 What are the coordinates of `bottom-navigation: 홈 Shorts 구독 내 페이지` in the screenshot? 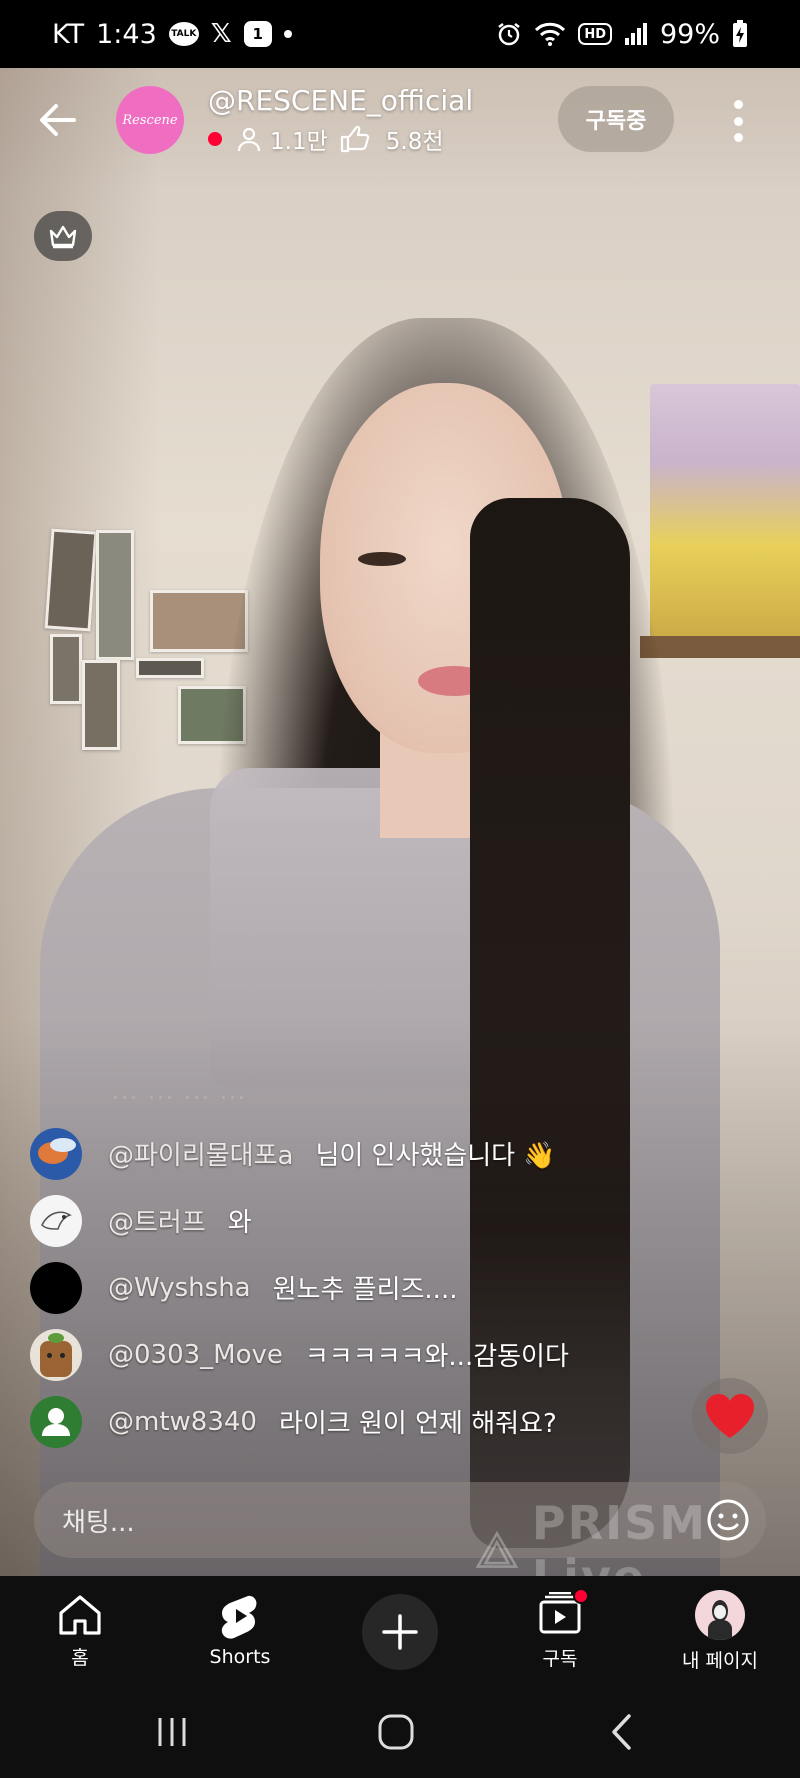 It's located at (400, 1631).